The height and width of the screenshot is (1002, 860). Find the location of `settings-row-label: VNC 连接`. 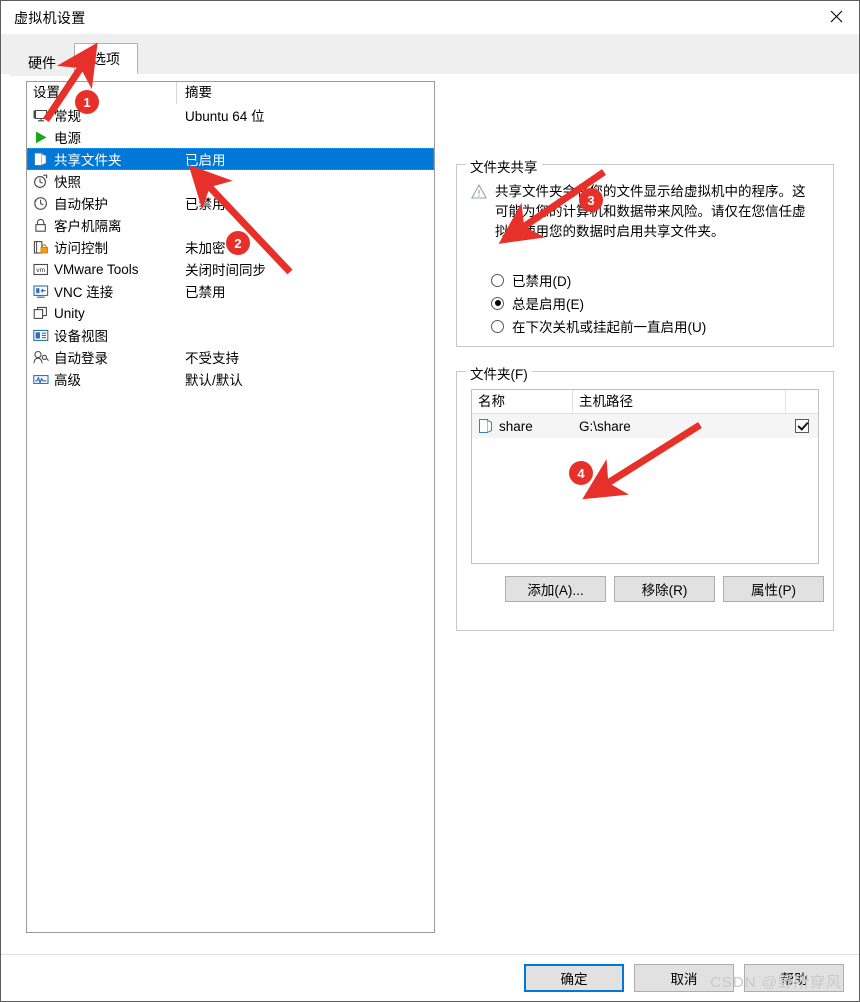

settings-row-label: VNC 连接 is located at coordinates (84, 292).